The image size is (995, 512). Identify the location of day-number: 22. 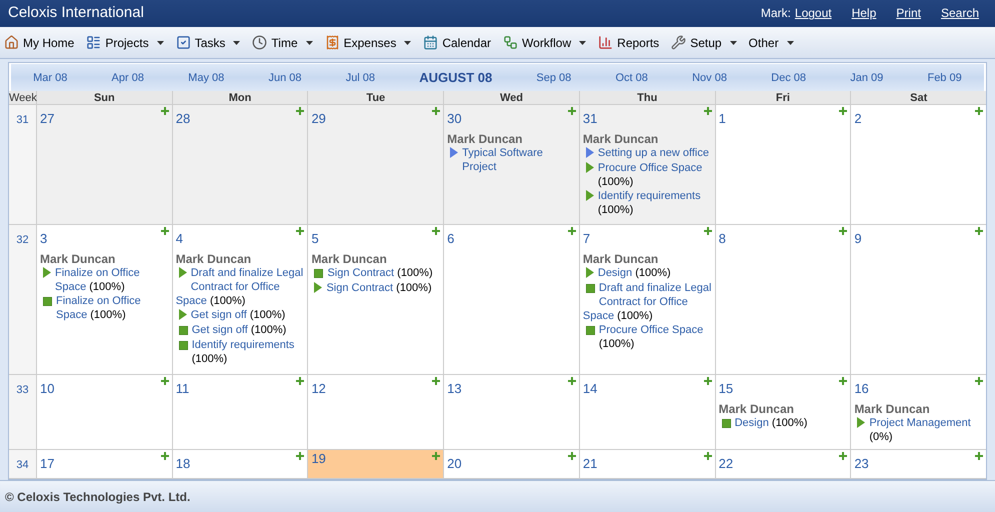
(726, 464).